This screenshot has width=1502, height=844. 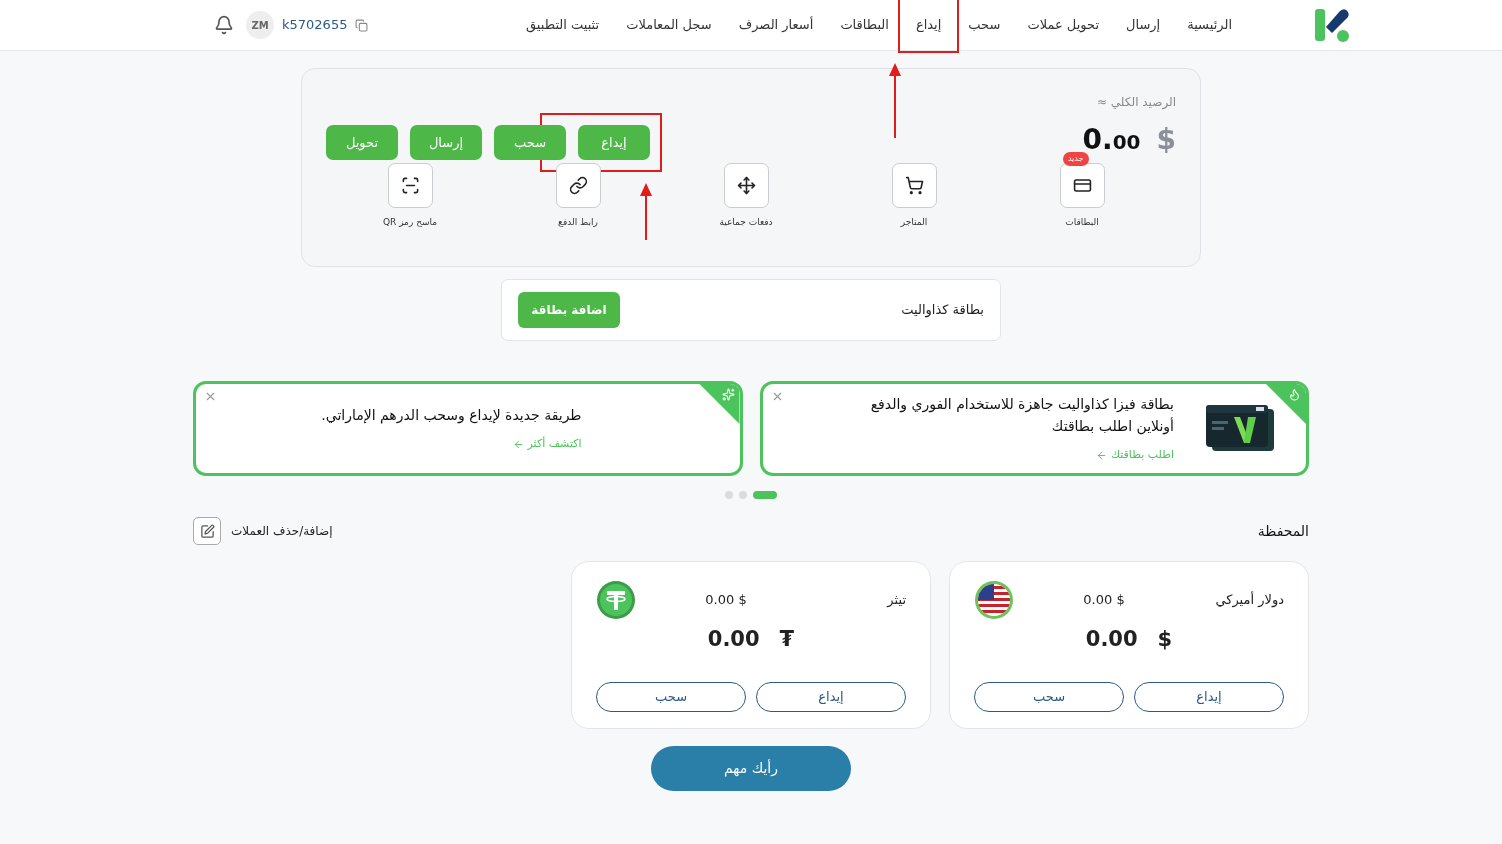 What do you see at coordinates (1286, 404) in the screenshot?
I see `corner-ribbon` at bounding box center [1286, 404].